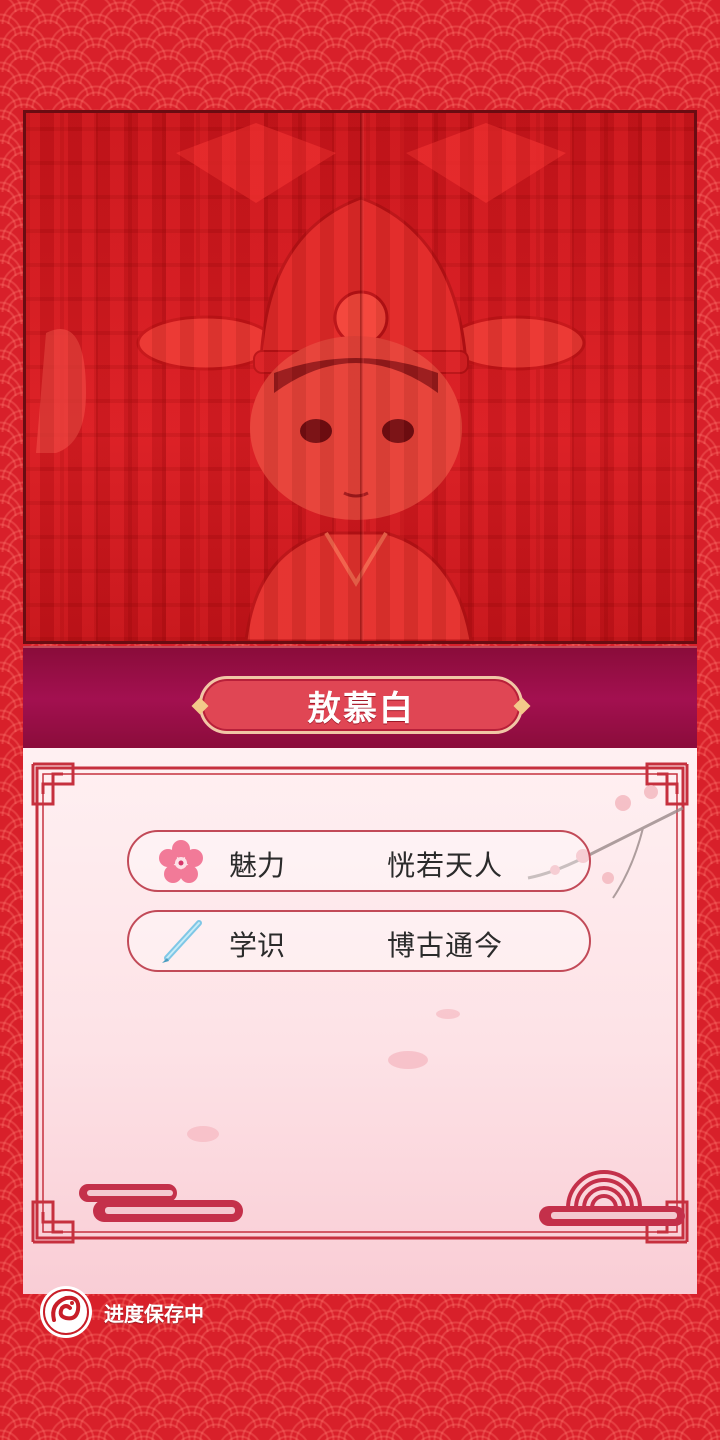 This screenshot has width=720, height=1440. What do you see at coordinates (522, 706) in the screenshot?
I see `diamond-ornament-right` at bounding box center [522, 706].